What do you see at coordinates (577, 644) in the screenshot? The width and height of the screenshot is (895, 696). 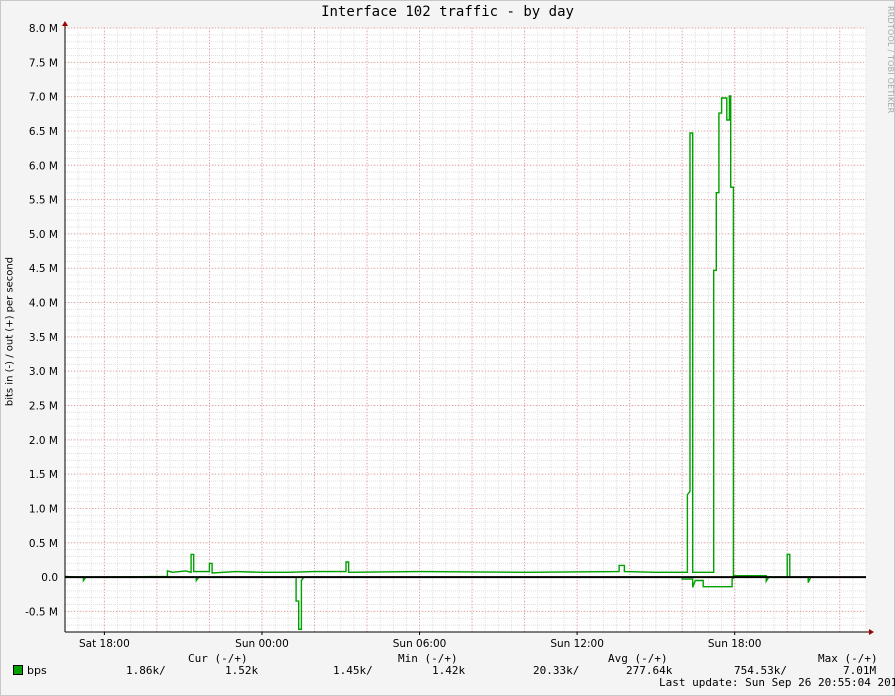 I see `x-tick-label: Sun 12:00` at bounding box center [577, 644].